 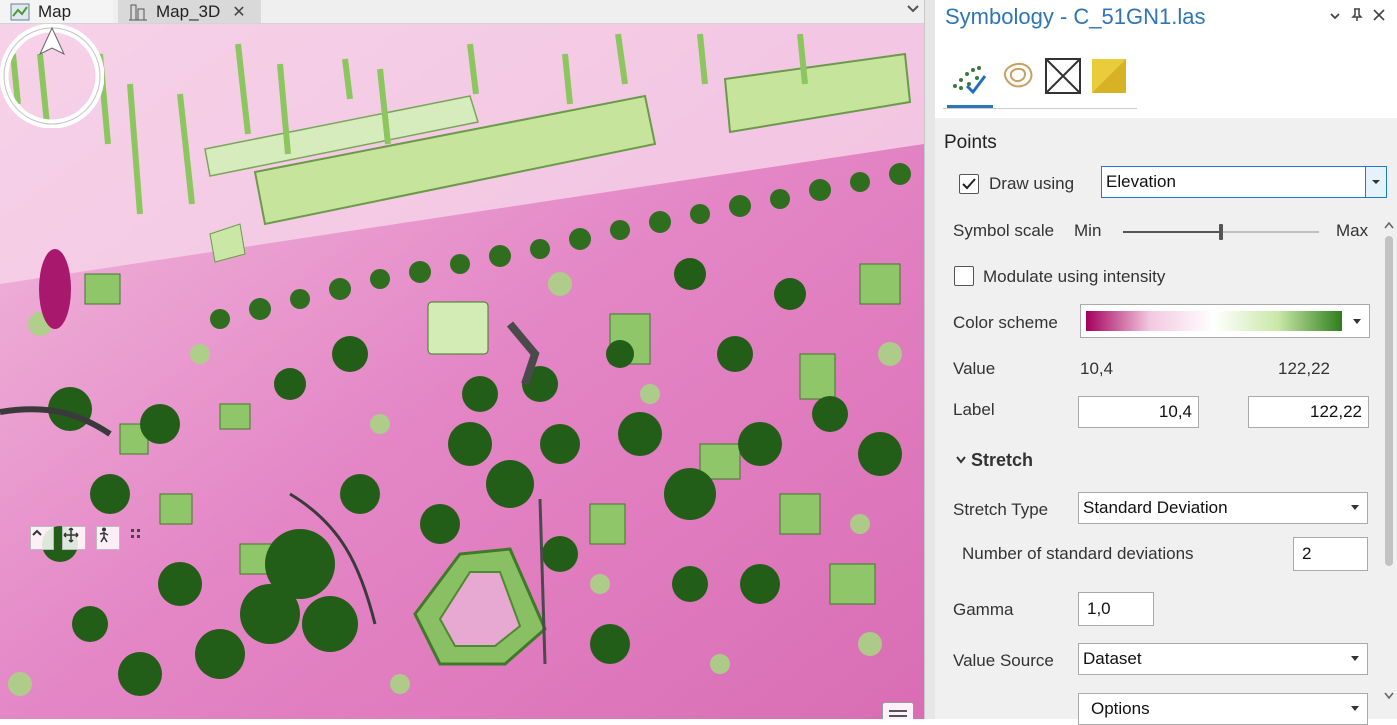 I want to click on draw-using-label: Draw using, so click(x=1032, y=183).